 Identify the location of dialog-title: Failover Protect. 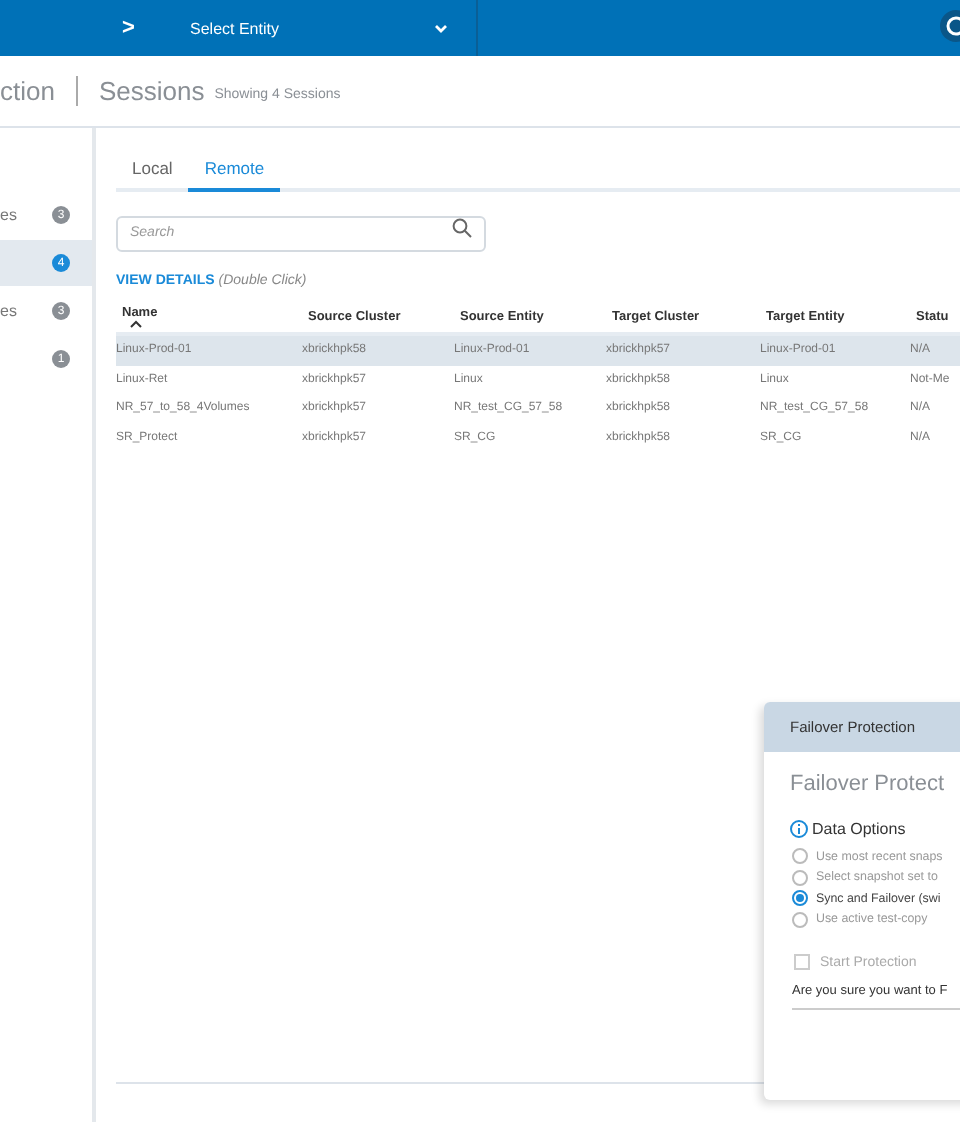
(868, 784).